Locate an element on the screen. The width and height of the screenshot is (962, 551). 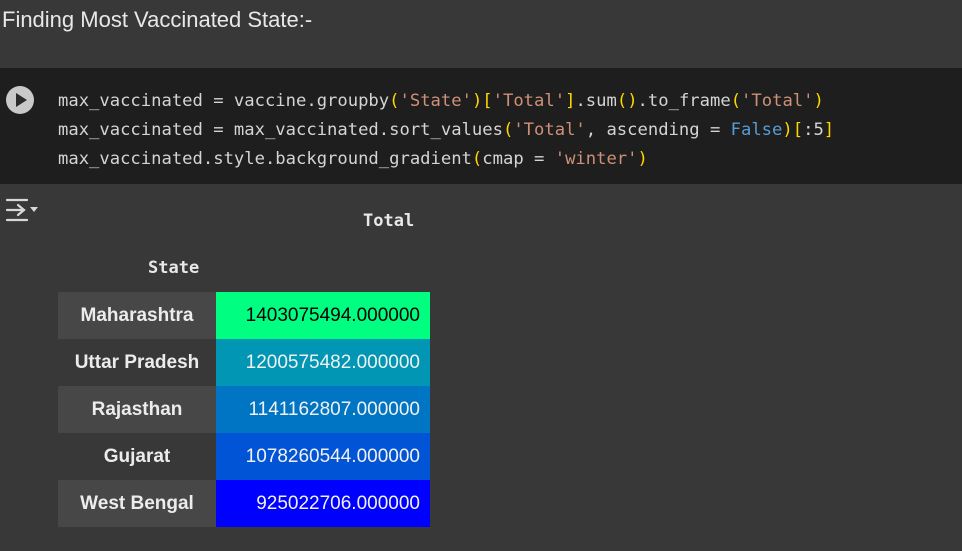
text-cell-heading: Finding Most Vaccinated State:- is located at coordinates (157, 19).